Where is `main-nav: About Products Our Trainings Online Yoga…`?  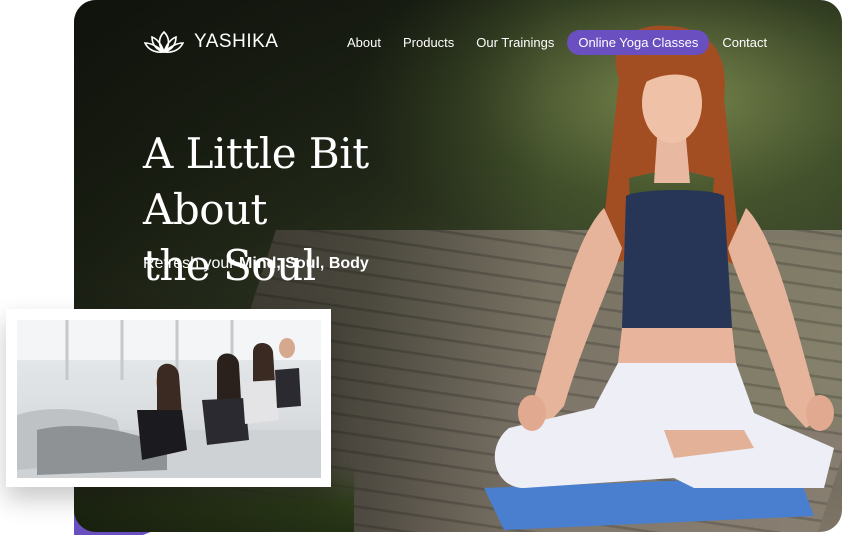 main-nav: About Products Our Trainings Online Yoga… is located at coordinates (557, 42).